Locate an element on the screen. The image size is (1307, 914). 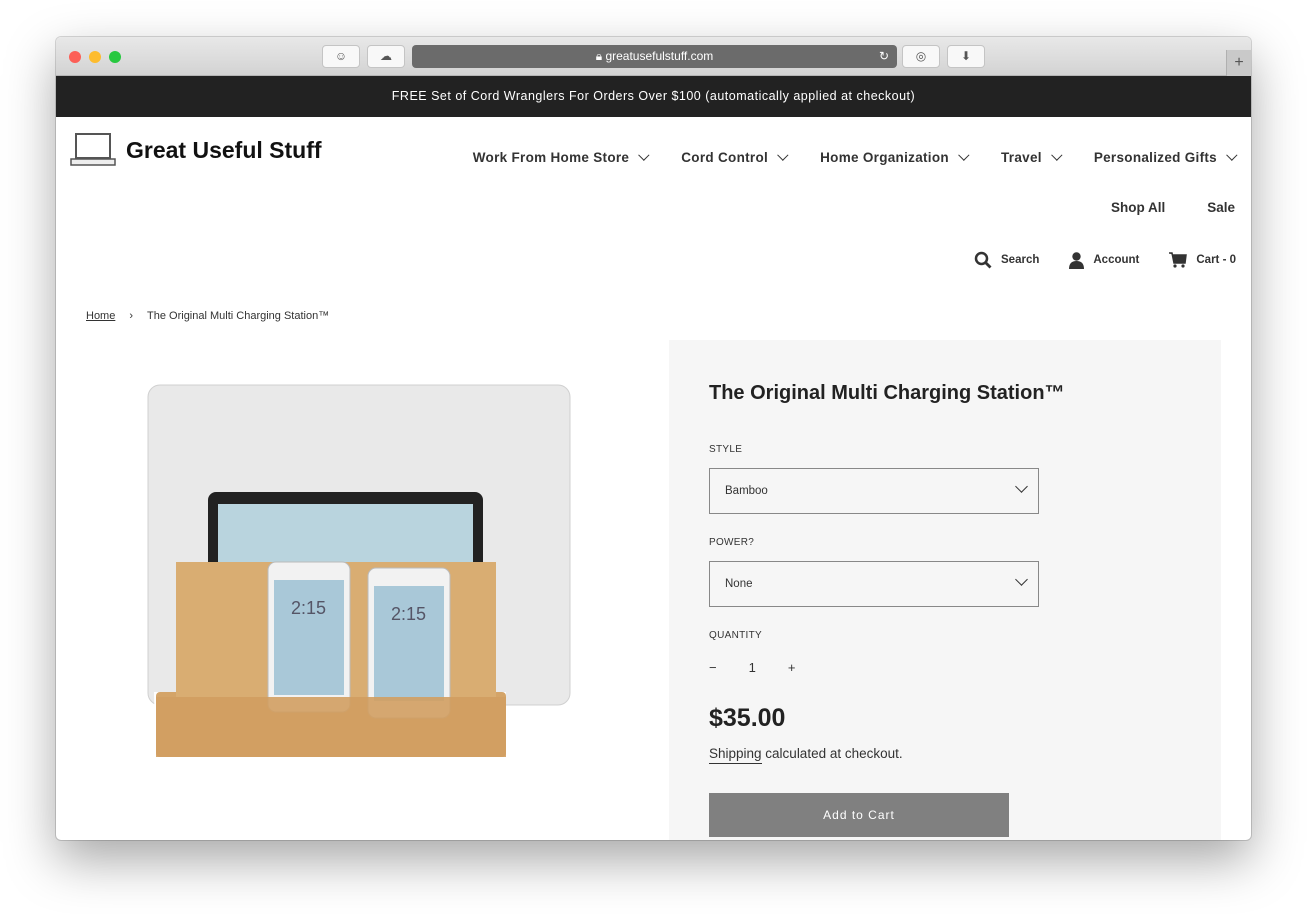
utility-nav: Search Account Cart - 0 is located at coordinates (1105, 260).